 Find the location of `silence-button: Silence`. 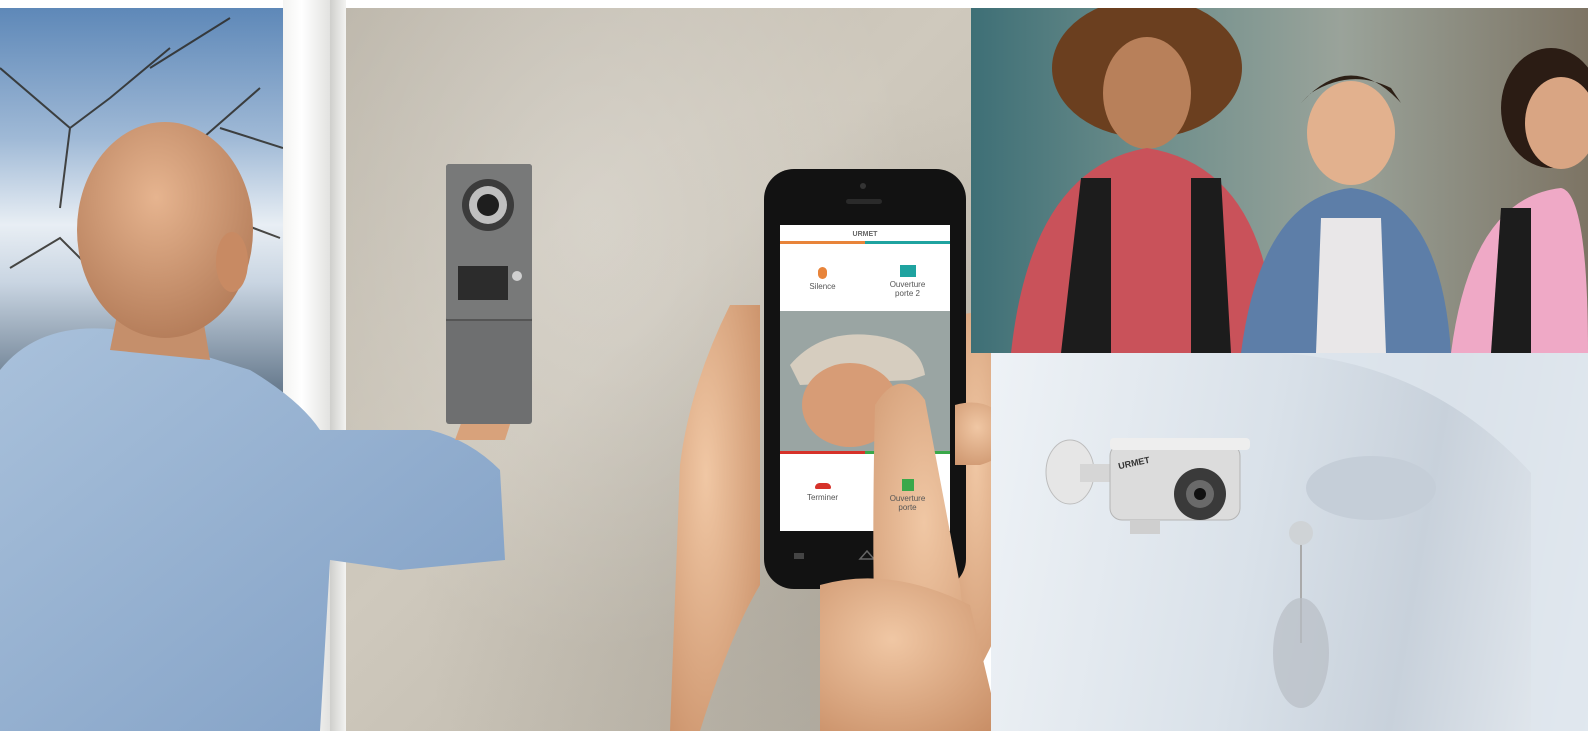

silence-button: Silence is located at coordinates (822, 278).